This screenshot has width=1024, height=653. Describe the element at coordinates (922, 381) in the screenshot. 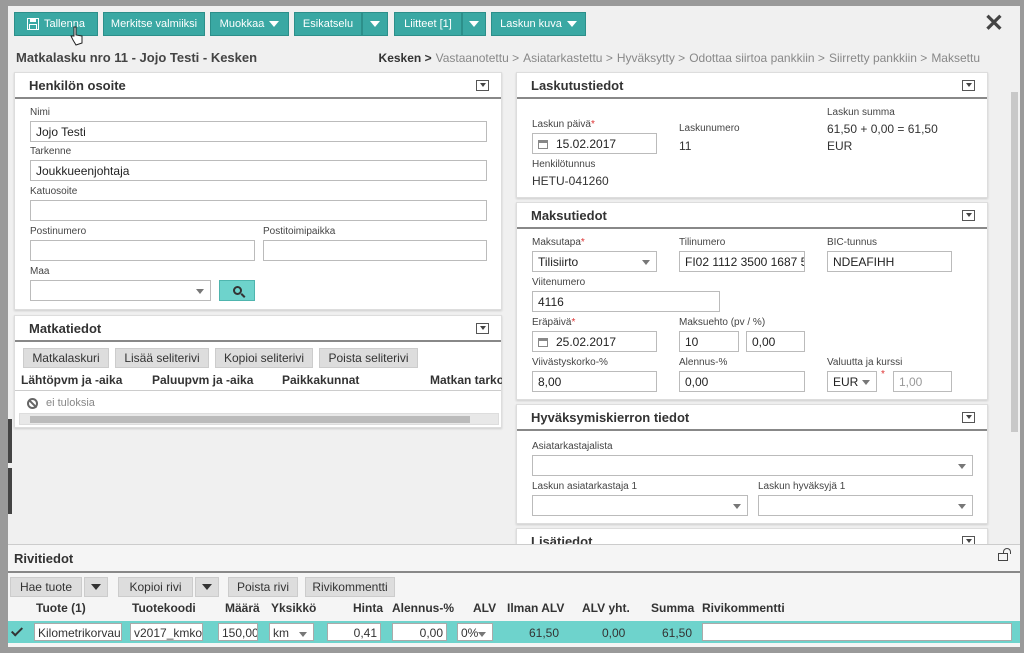

I see `exchange-rate-input: 1,00` at that location.